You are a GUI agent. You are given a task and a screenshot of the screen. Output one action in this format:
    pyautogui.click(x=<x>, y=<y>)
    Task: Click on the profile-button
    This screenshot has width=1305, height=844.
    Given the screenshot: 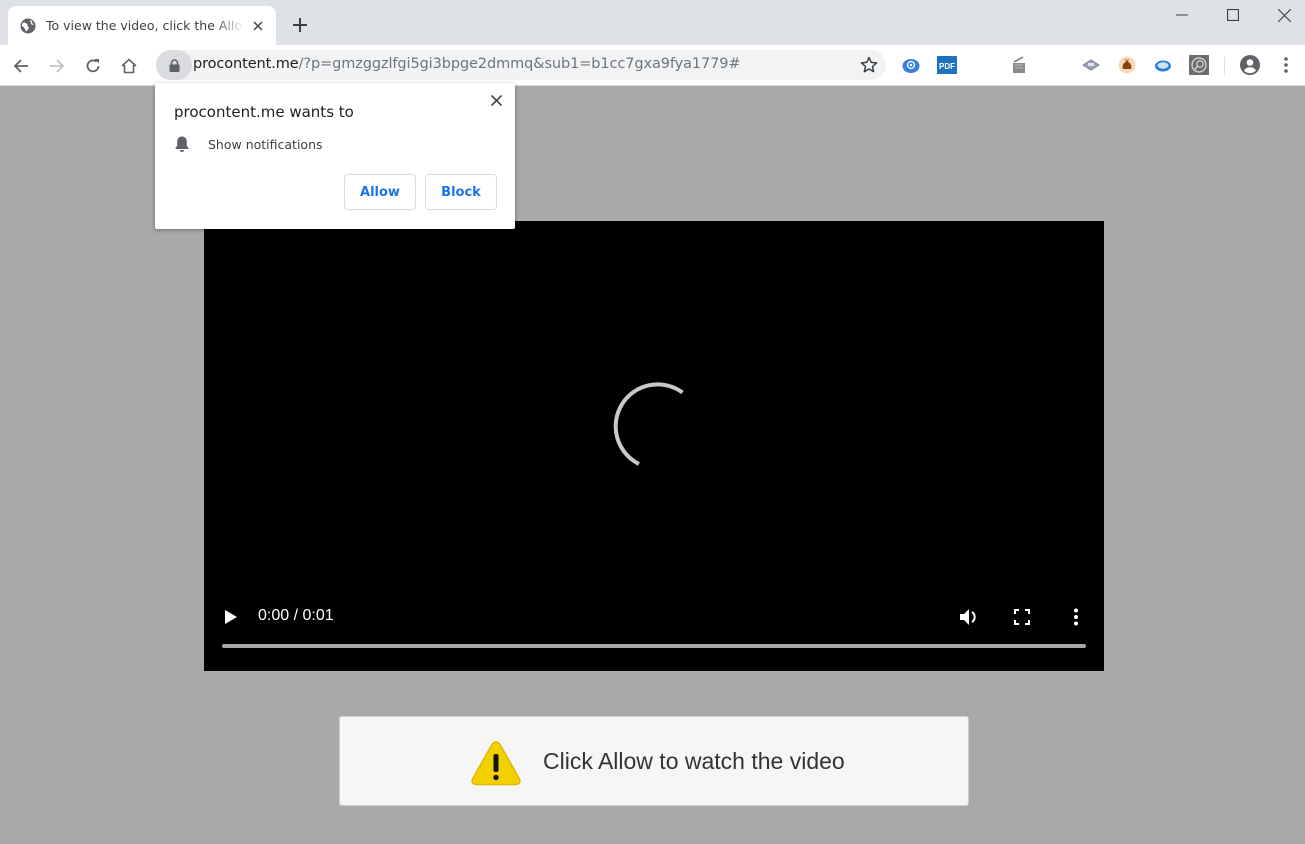 What is the action you would take?
    pyautogui.click(x=1250, y=65)
    